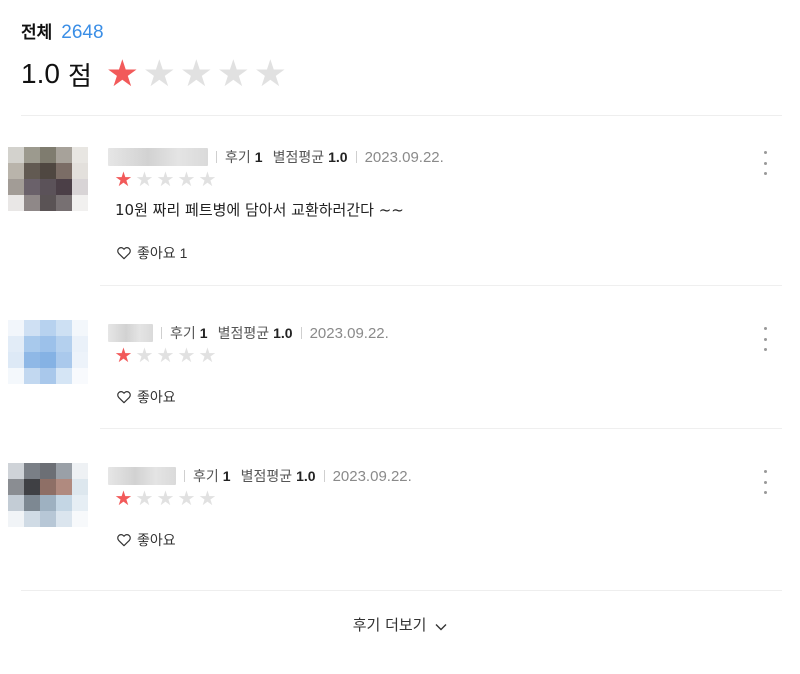 This screenshot has width=800, height=674. Describe the element at coordinates (401, 115) in the screenshot. I see `summary-divider` at that location.